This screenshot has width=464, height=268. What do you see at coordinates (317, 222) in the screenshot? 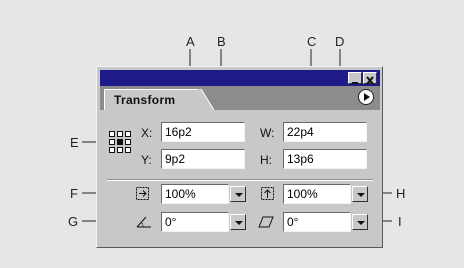
I see `shear-field: 0°` at bounding box center [317, 222].